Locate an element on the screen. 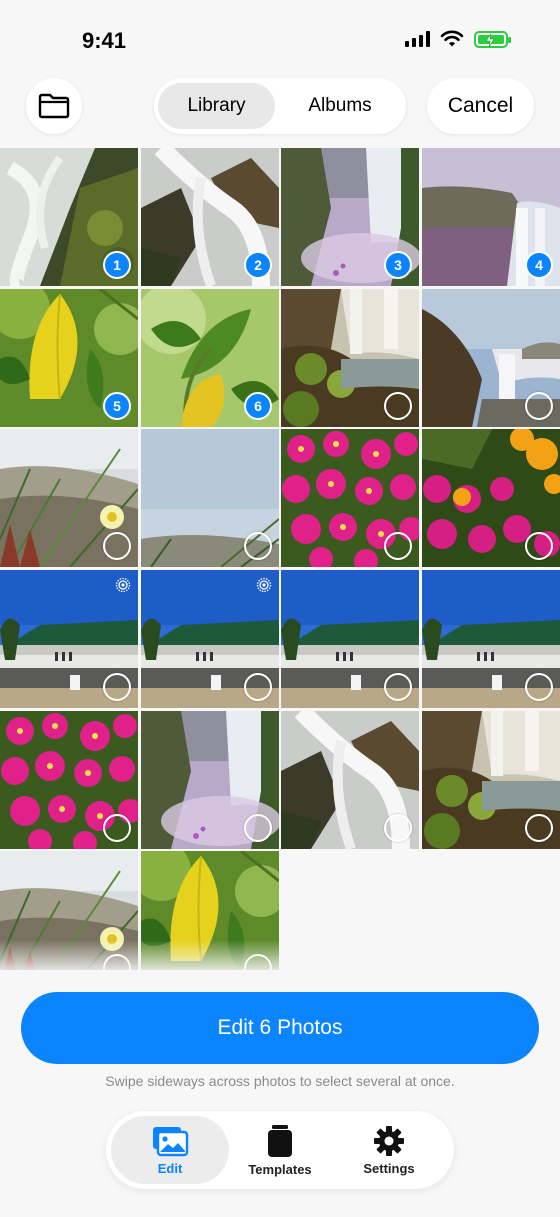 This screenshot has height=1217, width=560. edit-photos-button: Edit 6 Photos is located at coordinates (280, 1028).